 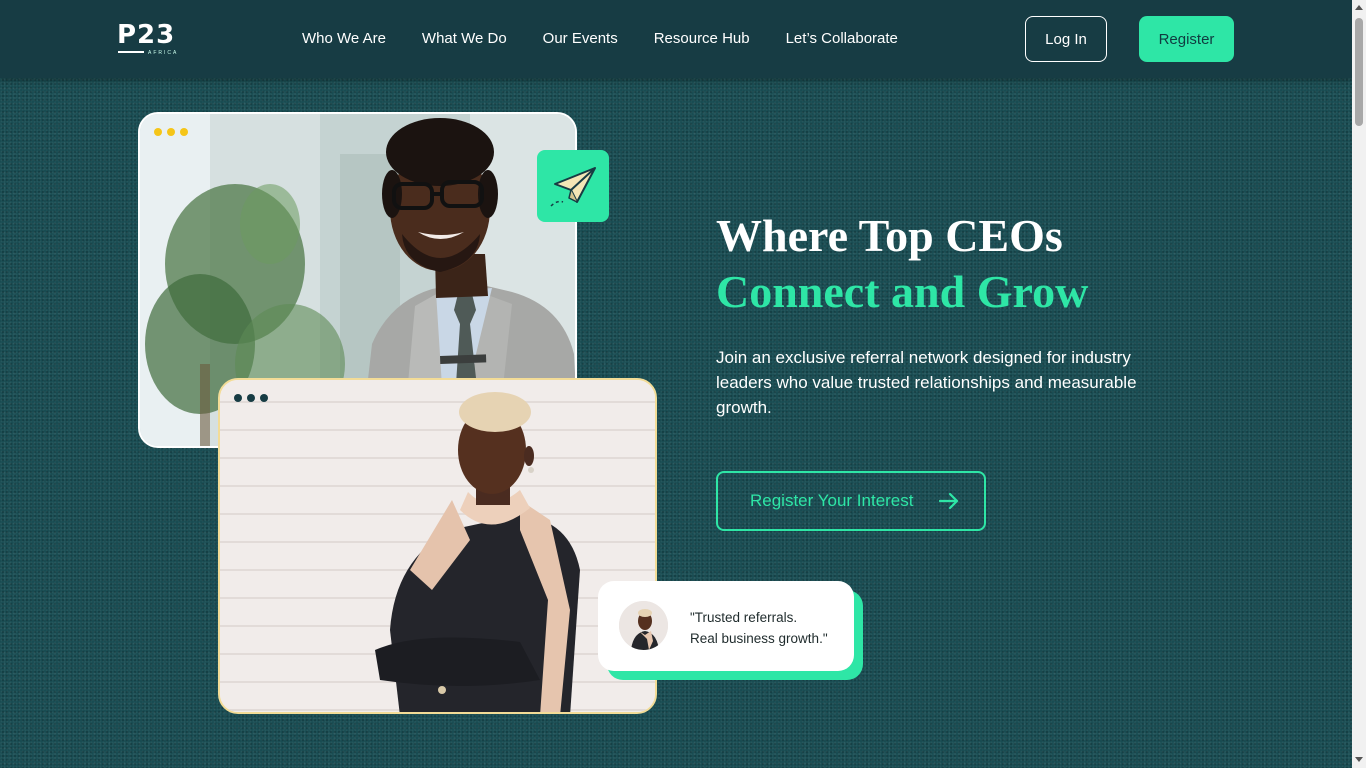 I want to click on cta-label: Register Your Interest, so click(x=832, y=500).